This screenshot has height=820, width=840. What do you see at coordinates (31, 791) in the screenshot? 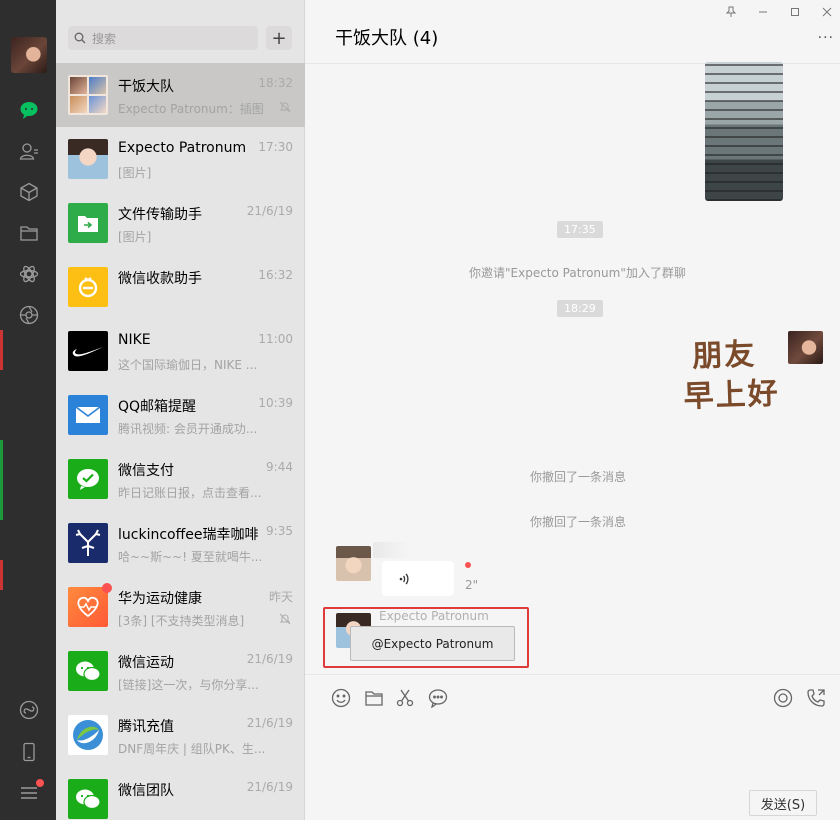
I see `menu-icon` at bounding box center [31, 791].